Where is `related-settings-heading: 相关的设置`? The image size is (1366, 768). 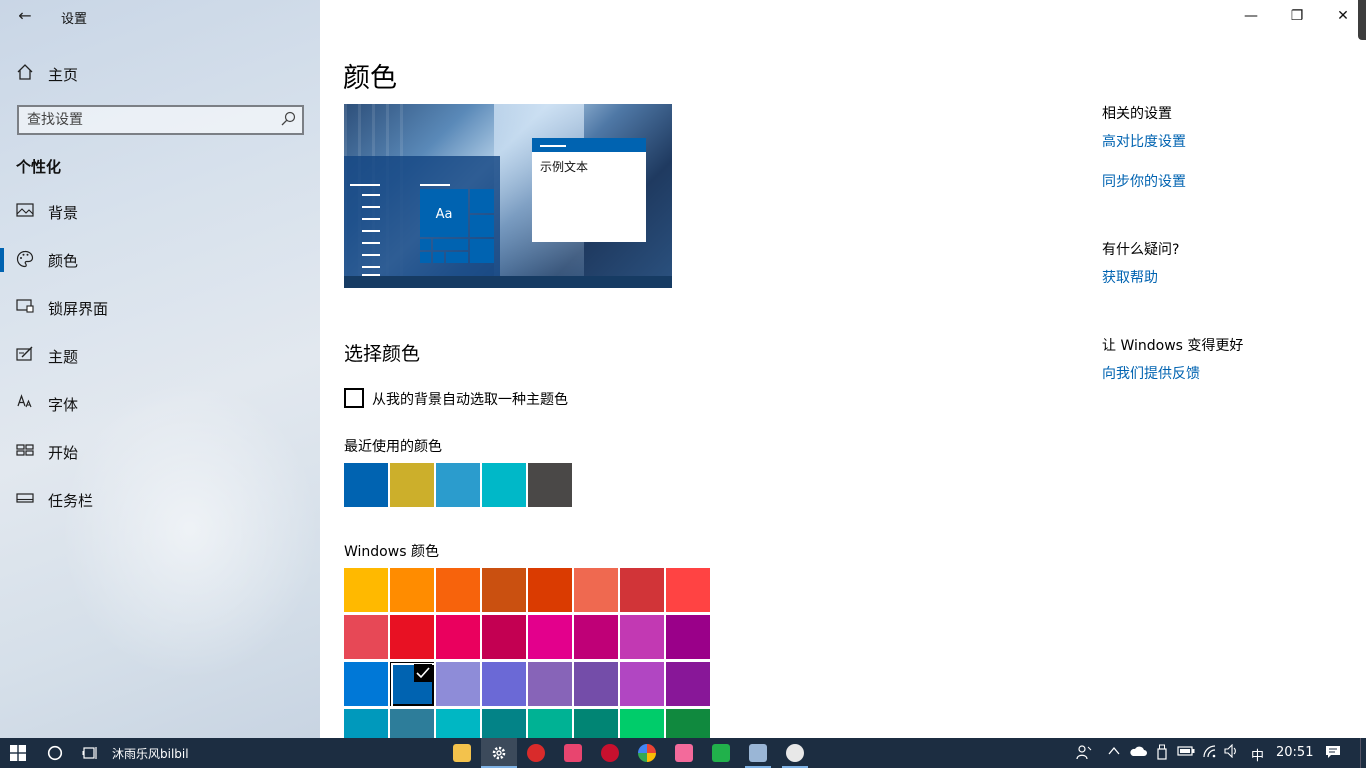
related-settings-heading: 相关的设置 is located at coordinates (1137, 114).